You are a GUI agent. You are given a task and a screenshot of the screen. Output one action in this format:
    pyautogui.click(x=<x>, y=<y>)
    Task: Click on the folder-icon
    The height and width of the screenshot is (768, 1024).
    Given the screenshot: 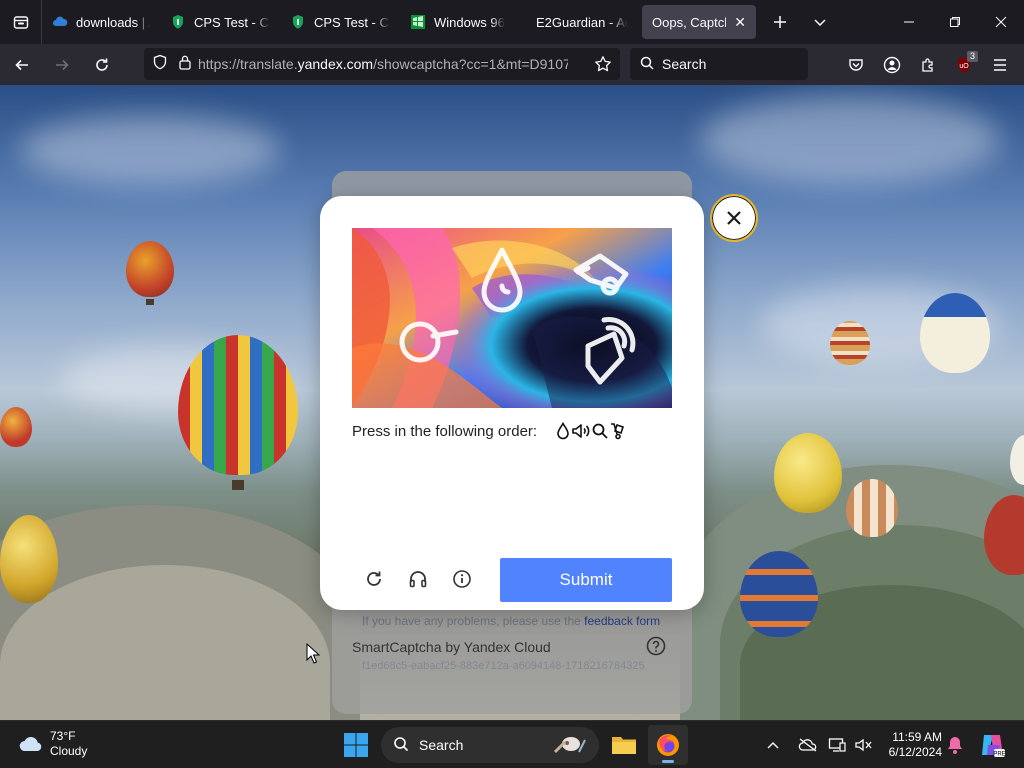 What is the action you would take?
    pyautogui.click(x=624, y=745)
    